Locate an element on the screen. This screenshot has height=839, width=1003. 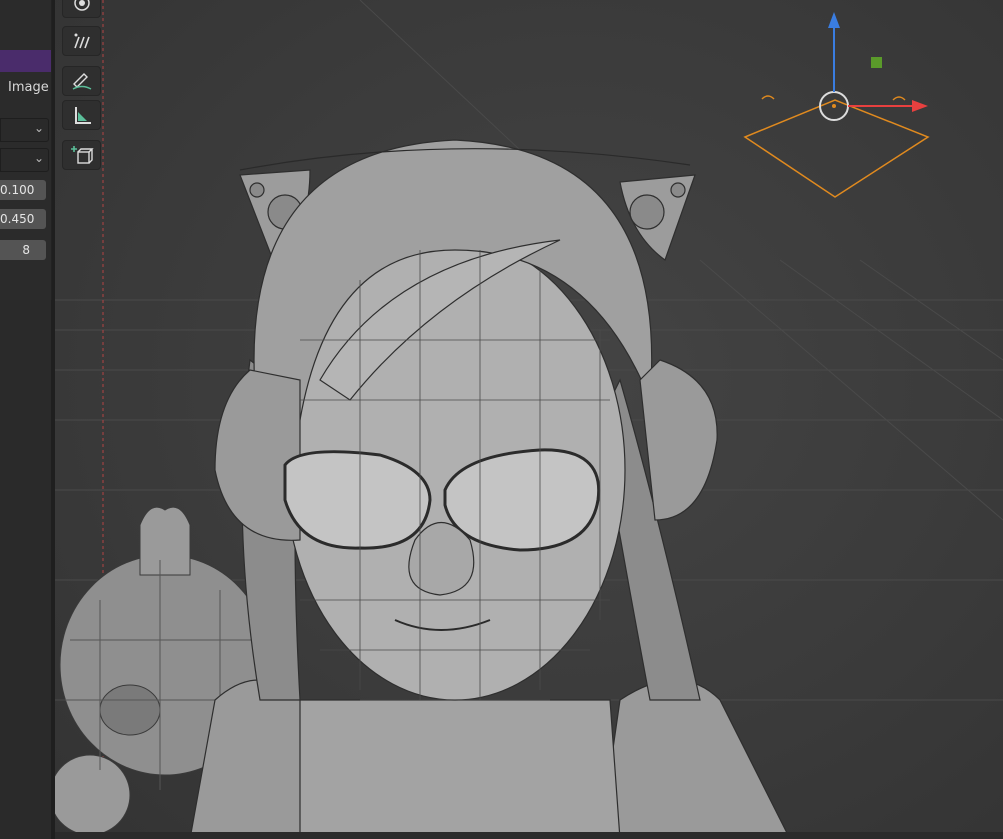
value-field-1: 0.100 is located at coordinates (23, 190).